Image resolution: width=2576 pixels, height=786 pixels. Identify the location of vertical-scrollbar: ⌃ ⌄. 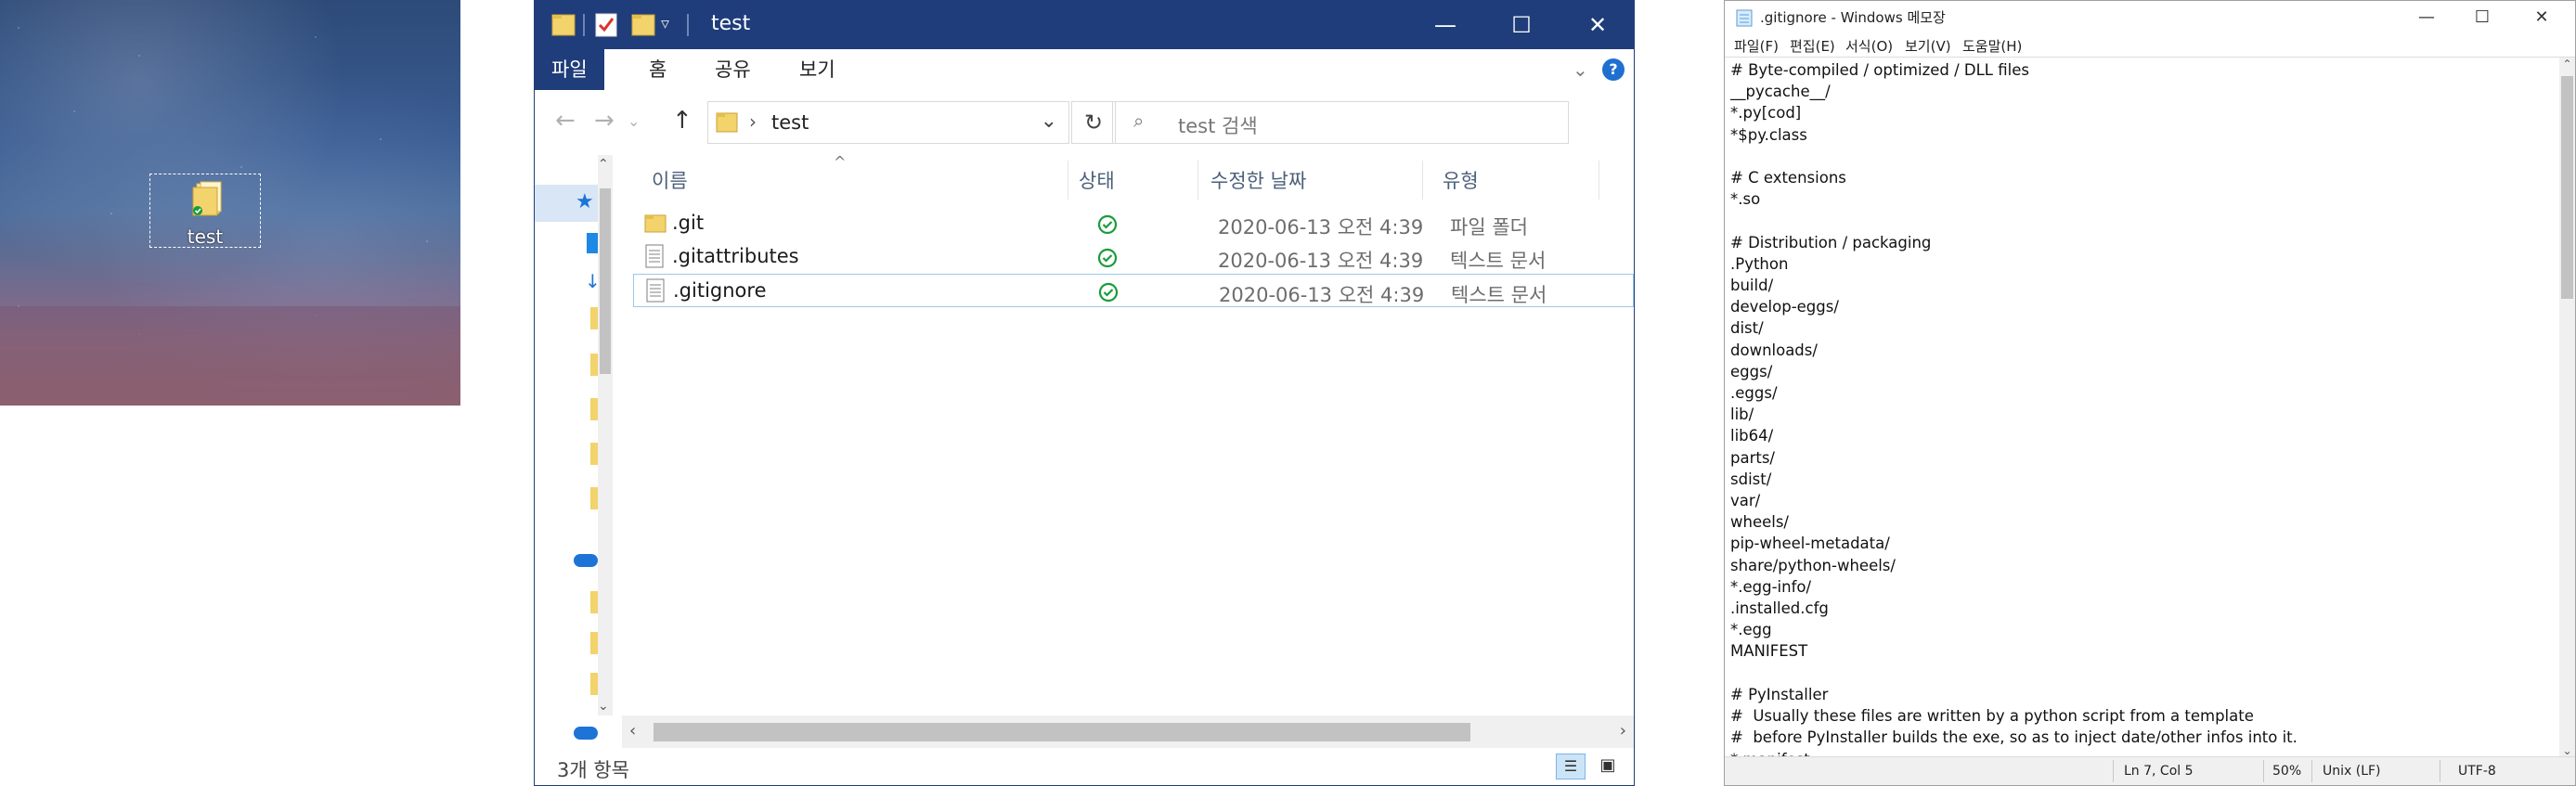
(2567, 408).